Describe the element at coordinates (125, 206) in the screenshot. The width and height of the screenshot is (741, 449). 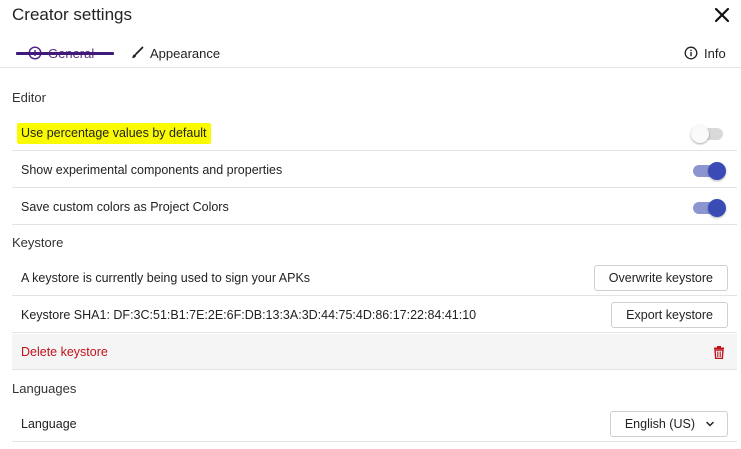
I see `setting-label-project-colors: Save custom colors as Project Colors` at that location.